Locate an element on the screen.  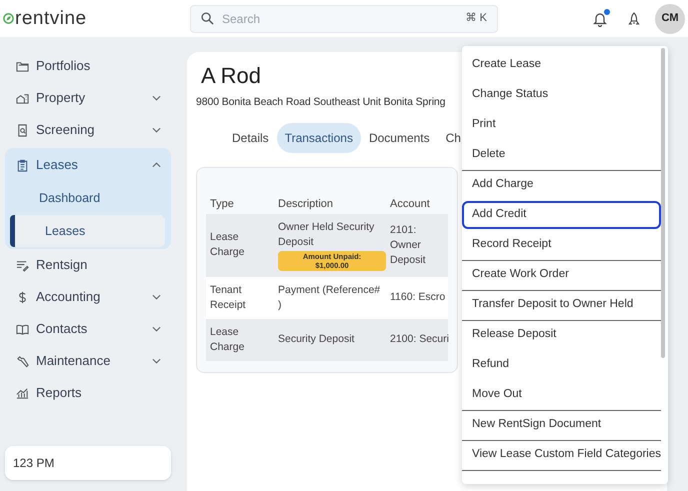
sidebar-item: Portfolios is located at coordinates (88, 66).